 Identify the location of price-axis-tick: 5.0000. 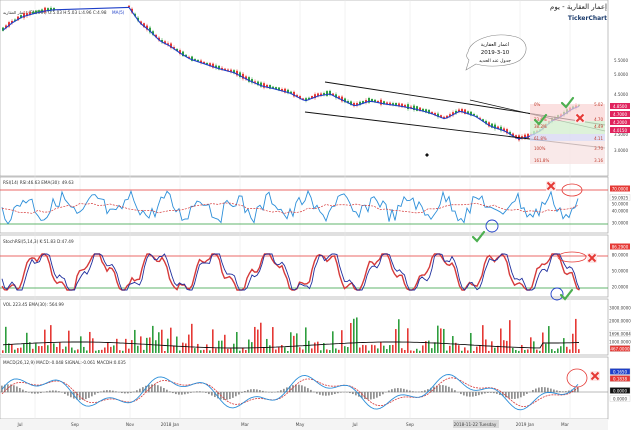
(621, 74).